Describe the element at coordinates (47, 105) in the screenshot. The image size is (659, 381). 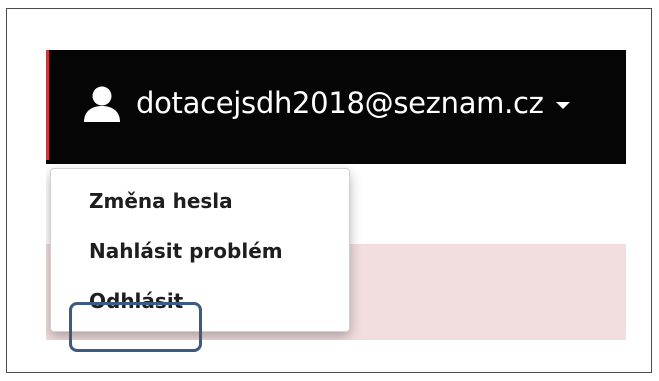
I see `accent-edge` at that location.